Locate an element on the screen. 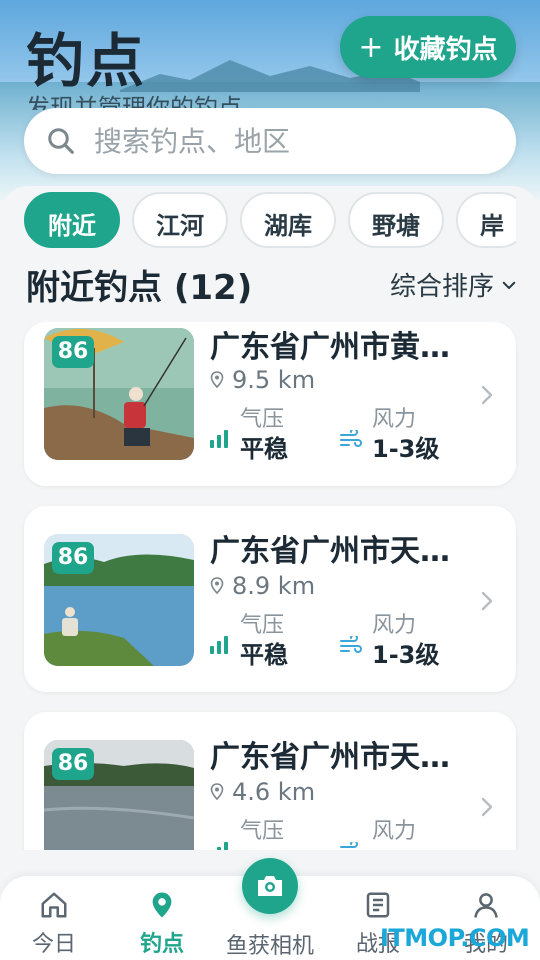 Image resolution: width=540 pixels, height=960 pixels. watermark: ITMOP.COM is located at coordinates (455, 938).